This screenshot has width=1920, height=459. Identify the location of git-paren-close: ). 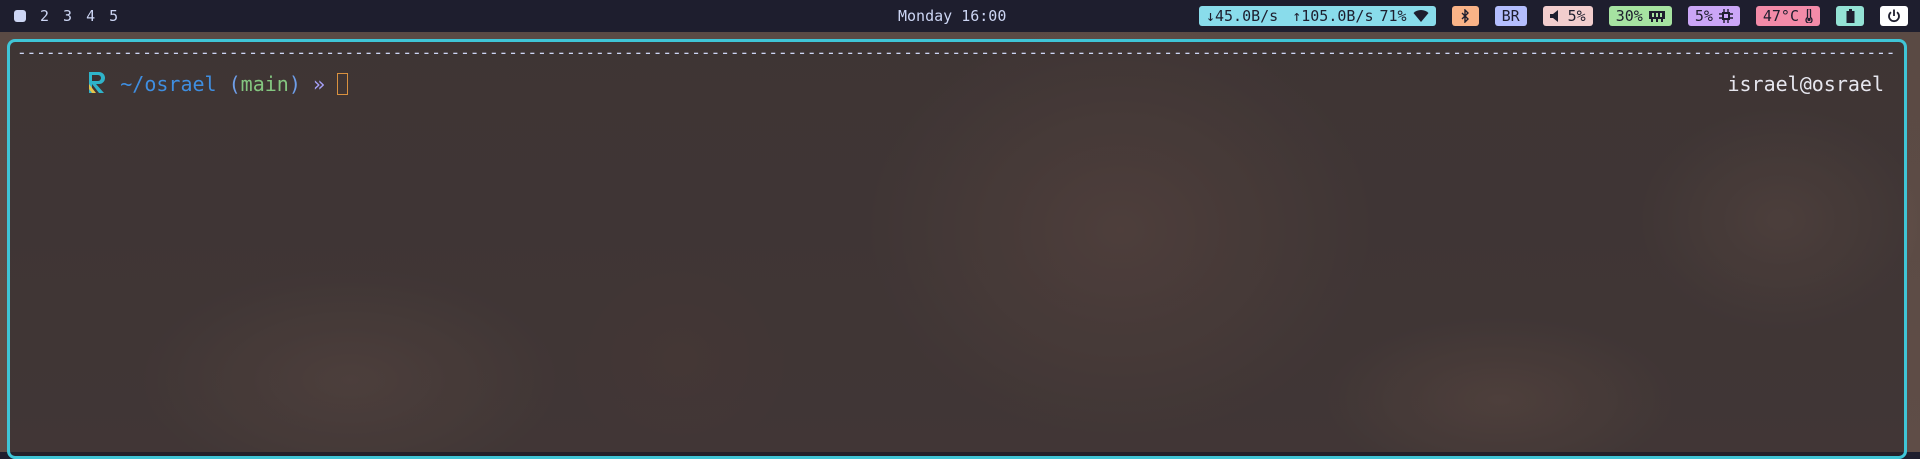
(294, 84).